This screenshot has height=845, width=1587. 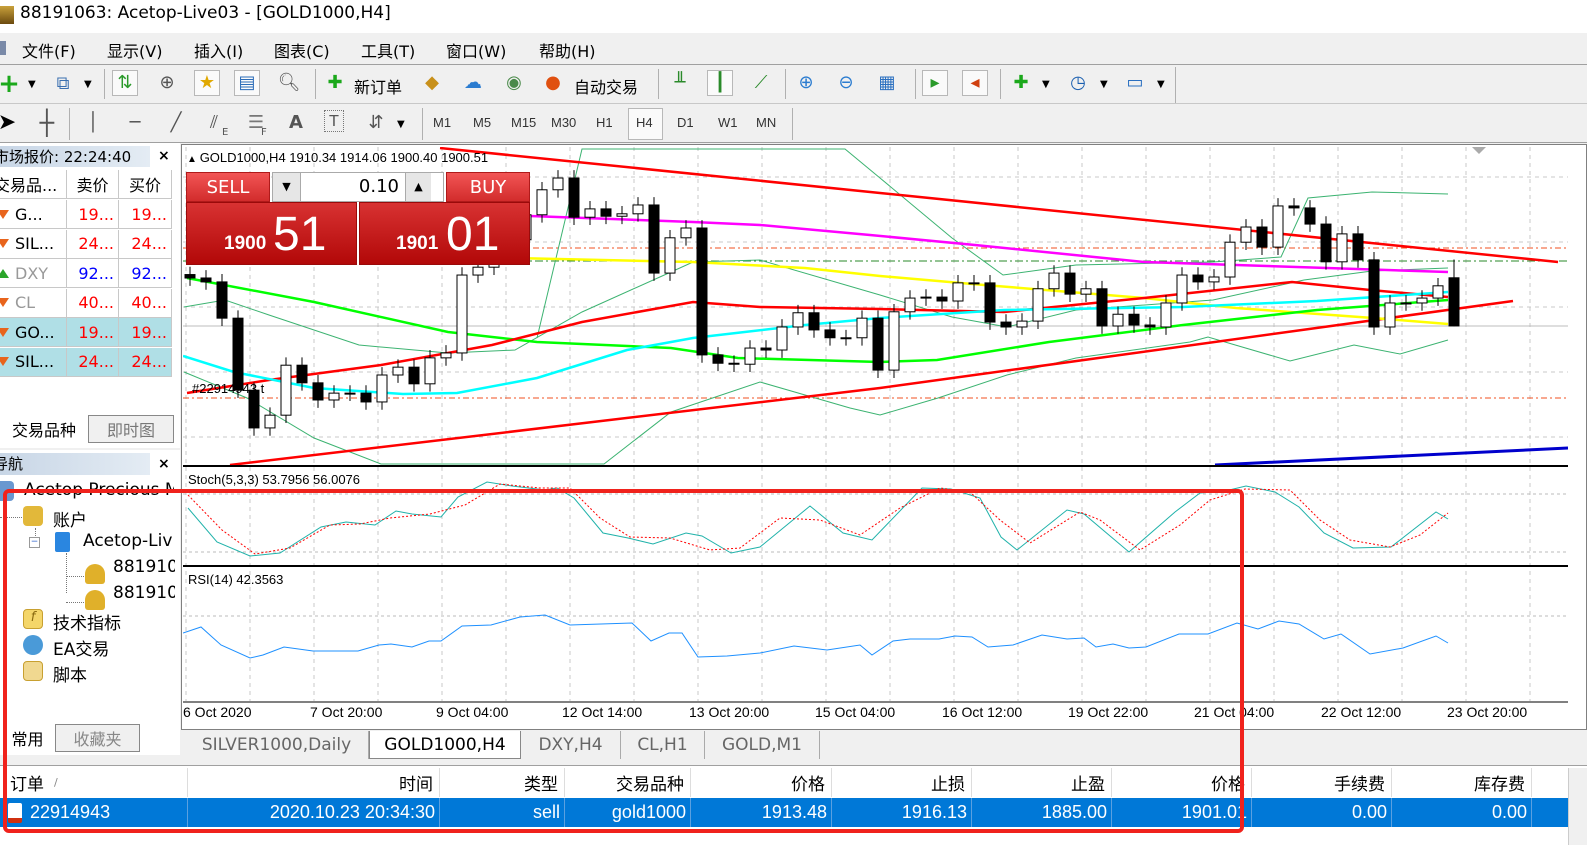 What do you see at coordinates (1078, 83) in the screenshot?
I see `periods-clock-icon: ◷` at bounding box center [1078, 83].